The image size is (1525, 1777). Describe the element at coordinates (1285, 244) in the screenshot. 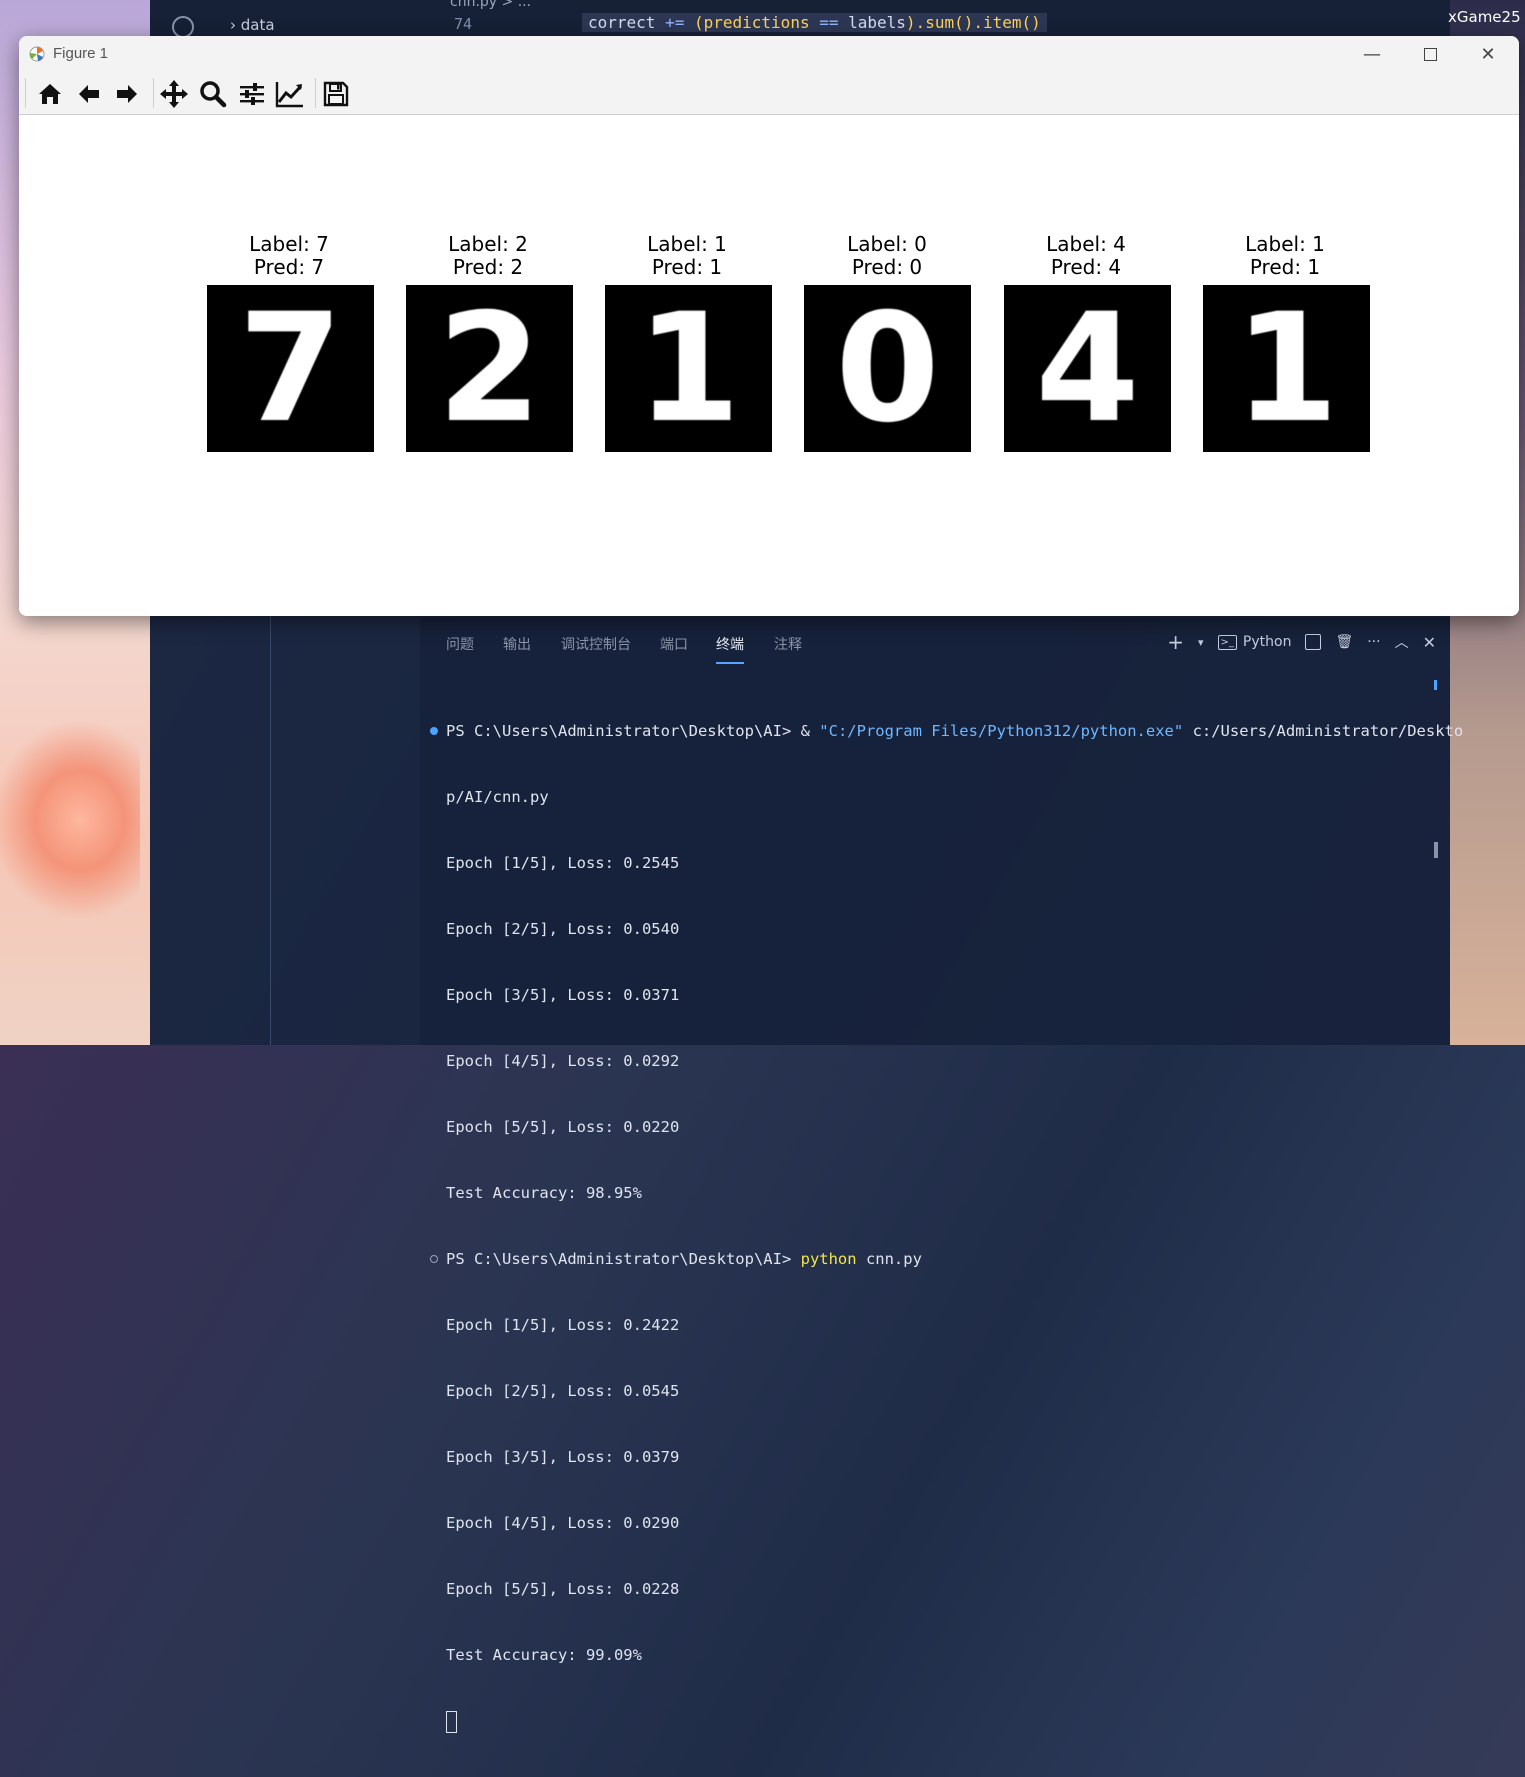

I see `label-text: Label: 1` at that location.